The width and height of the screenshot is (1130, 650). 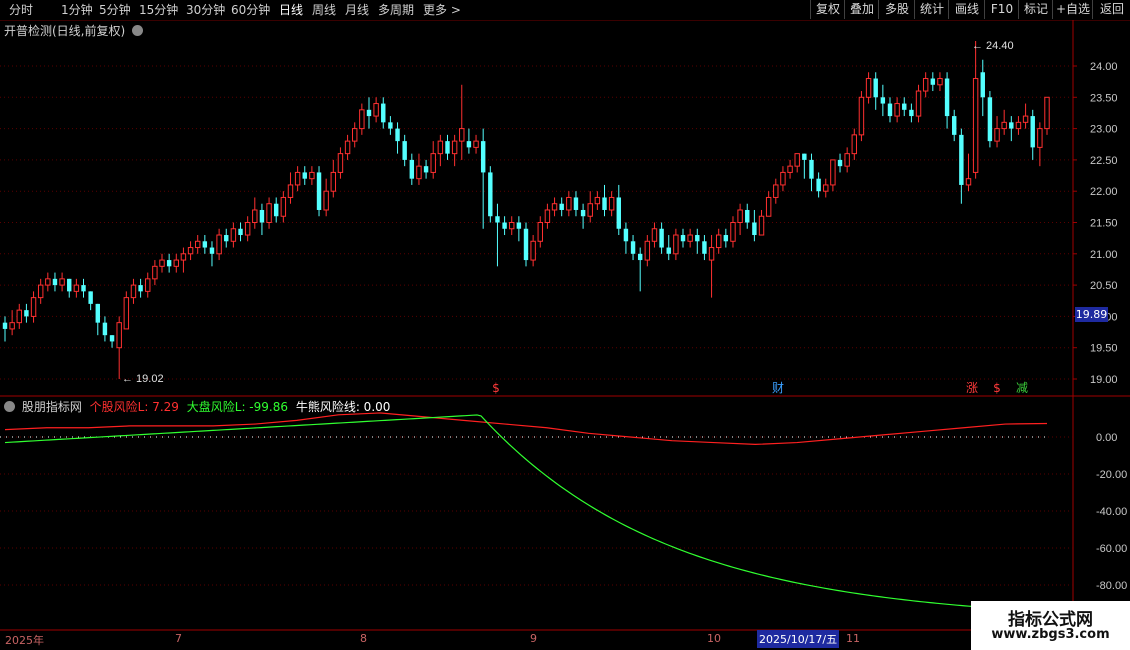 What do you see at coordinates (51, 407) in the screenshot?
I see `indicator-name: 股朋指标网` at bounding box center [51, 407].